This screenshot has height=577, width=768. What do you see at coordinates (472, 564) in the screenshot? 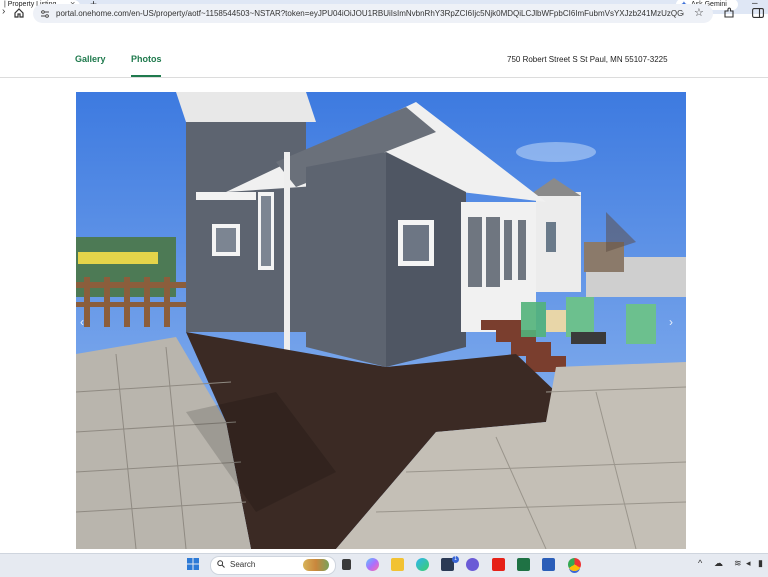
I see `teams-icon` at bounding box center [472, 564].